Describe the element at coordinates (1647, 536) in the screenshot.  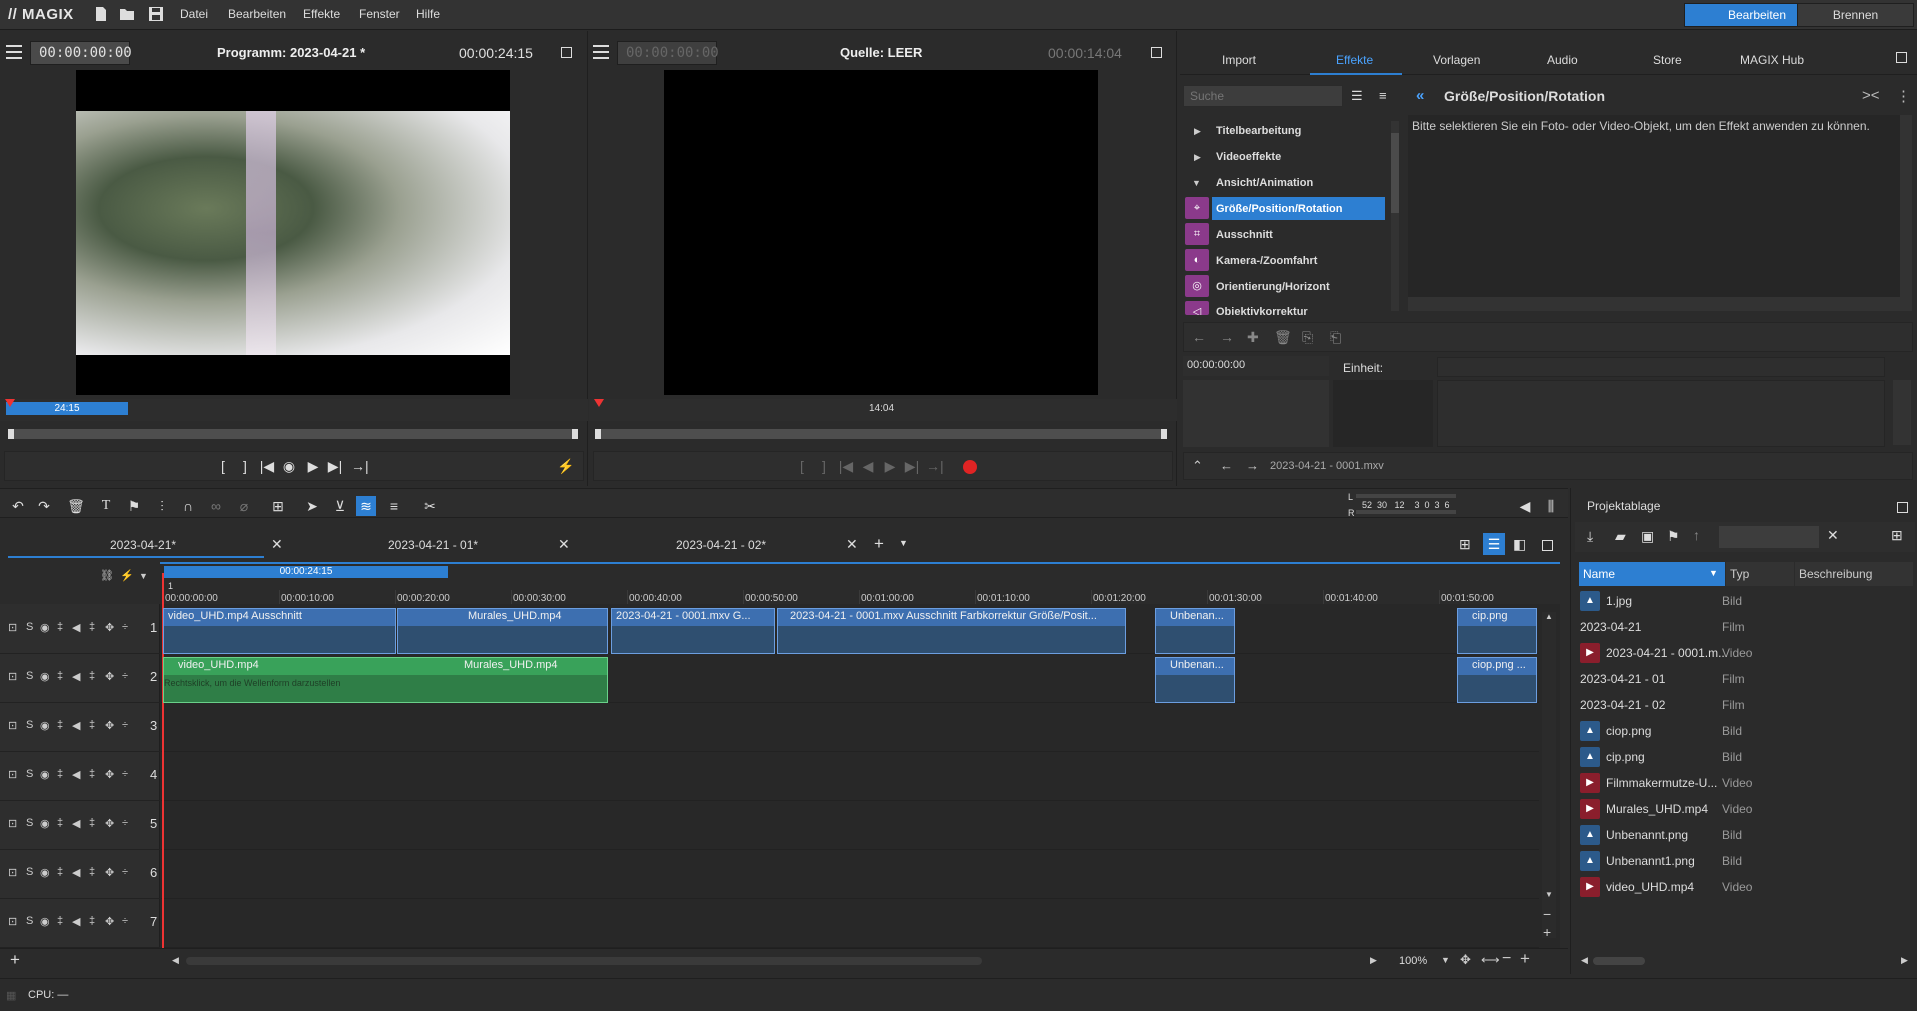
I see `bin-save-icon: ▣` at that location.